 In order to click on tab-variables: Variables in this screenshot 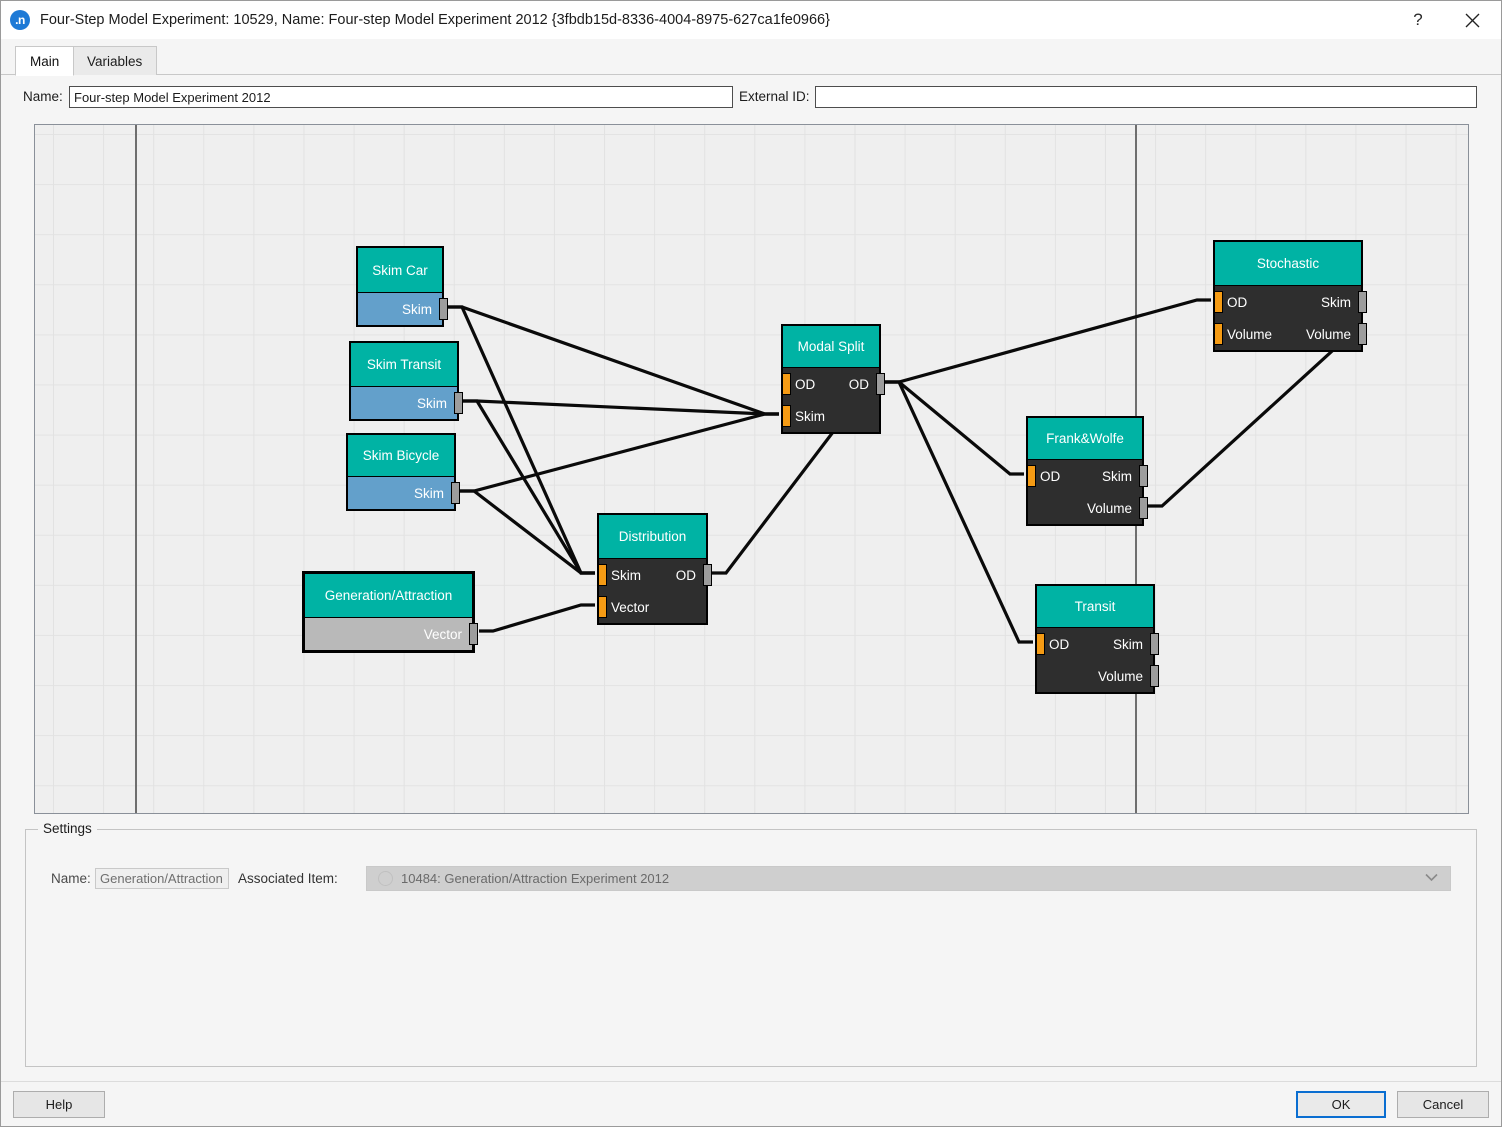, I will do `click(115, 60)`.